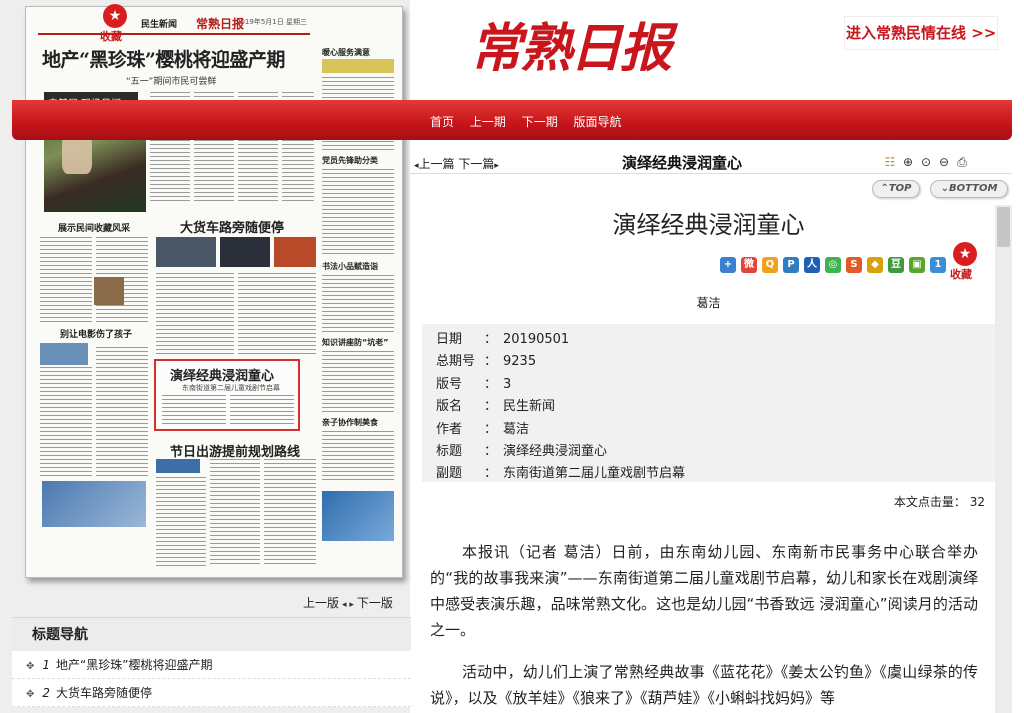  What do you see at coordinates (358, 66) in the screenshot?
I see `paper-side-banner` at bounding box center [358, 66].